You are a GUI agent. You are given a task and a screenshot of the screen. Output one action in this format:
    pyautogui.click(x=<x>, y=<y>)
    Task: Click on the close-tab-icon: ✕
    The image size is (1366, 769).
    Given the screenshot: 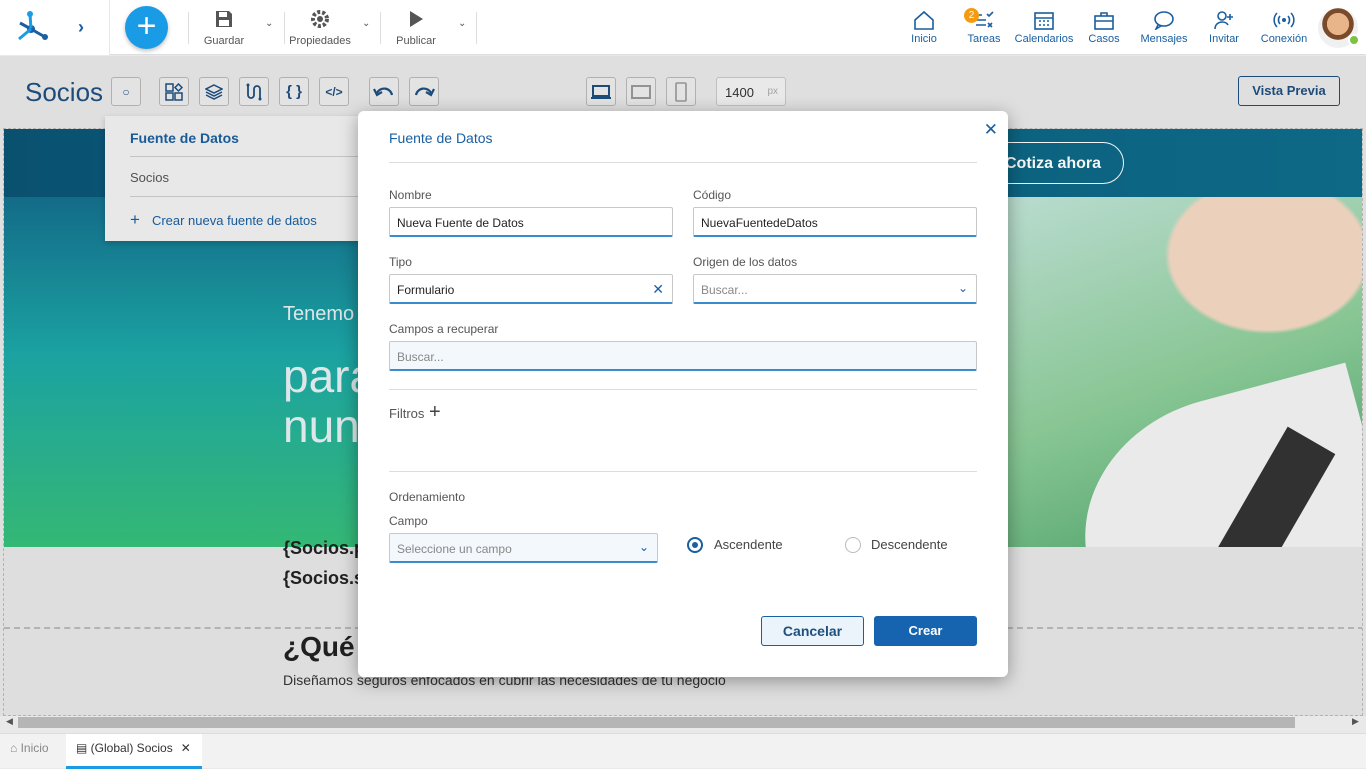 What is the action you would take?
    pyautogui.click(x=186, y=748)
    